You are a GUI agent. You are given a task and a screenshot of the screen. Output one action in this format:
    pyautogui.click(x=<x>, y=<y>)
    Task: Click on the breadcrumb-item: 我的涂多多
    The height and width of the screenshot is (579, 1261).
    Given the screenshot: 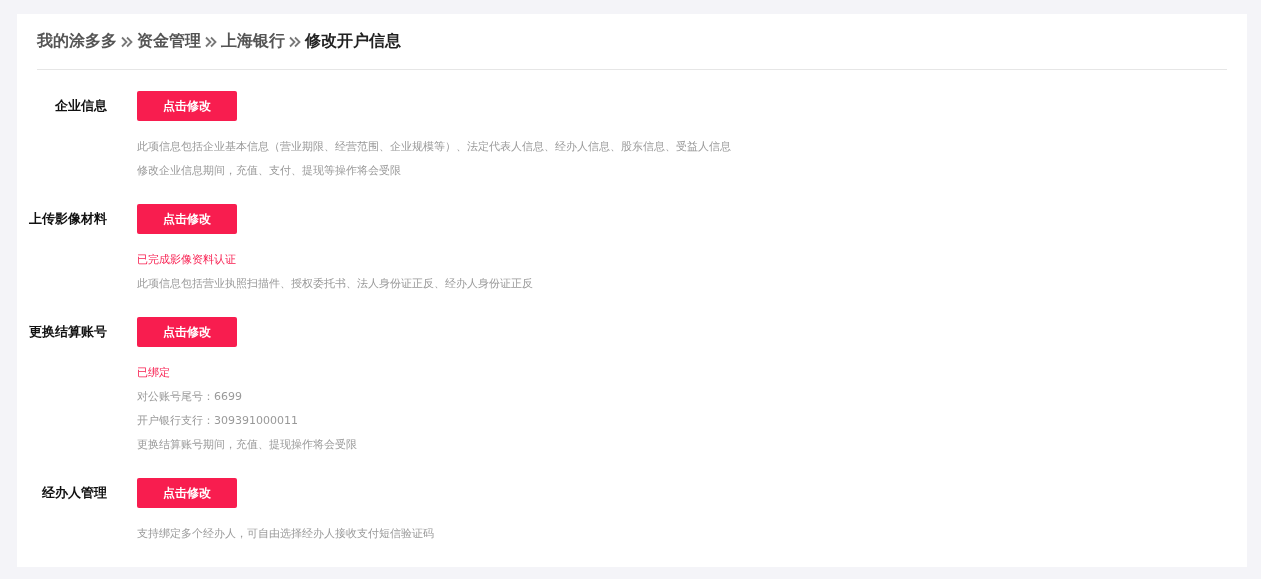 What is the action you would take?
    pyautogui.click(x=77, y=41)
    